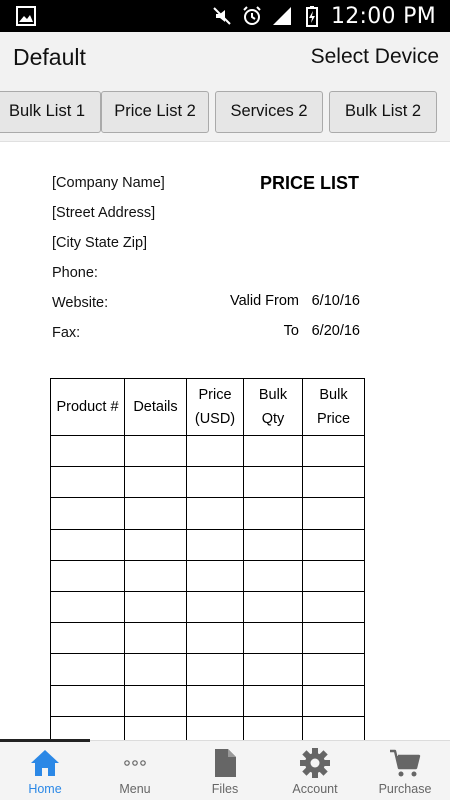  I want to click on phone-label: Phone:, so click(75, 273).